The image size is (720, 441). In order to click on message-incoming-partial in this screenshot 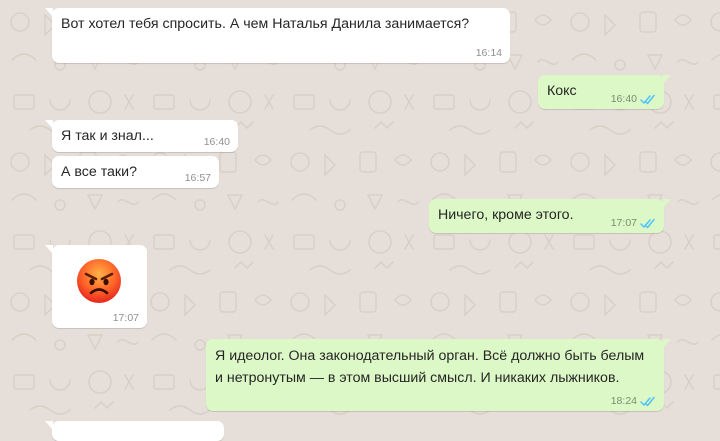, I will do `click(134, 431)`.